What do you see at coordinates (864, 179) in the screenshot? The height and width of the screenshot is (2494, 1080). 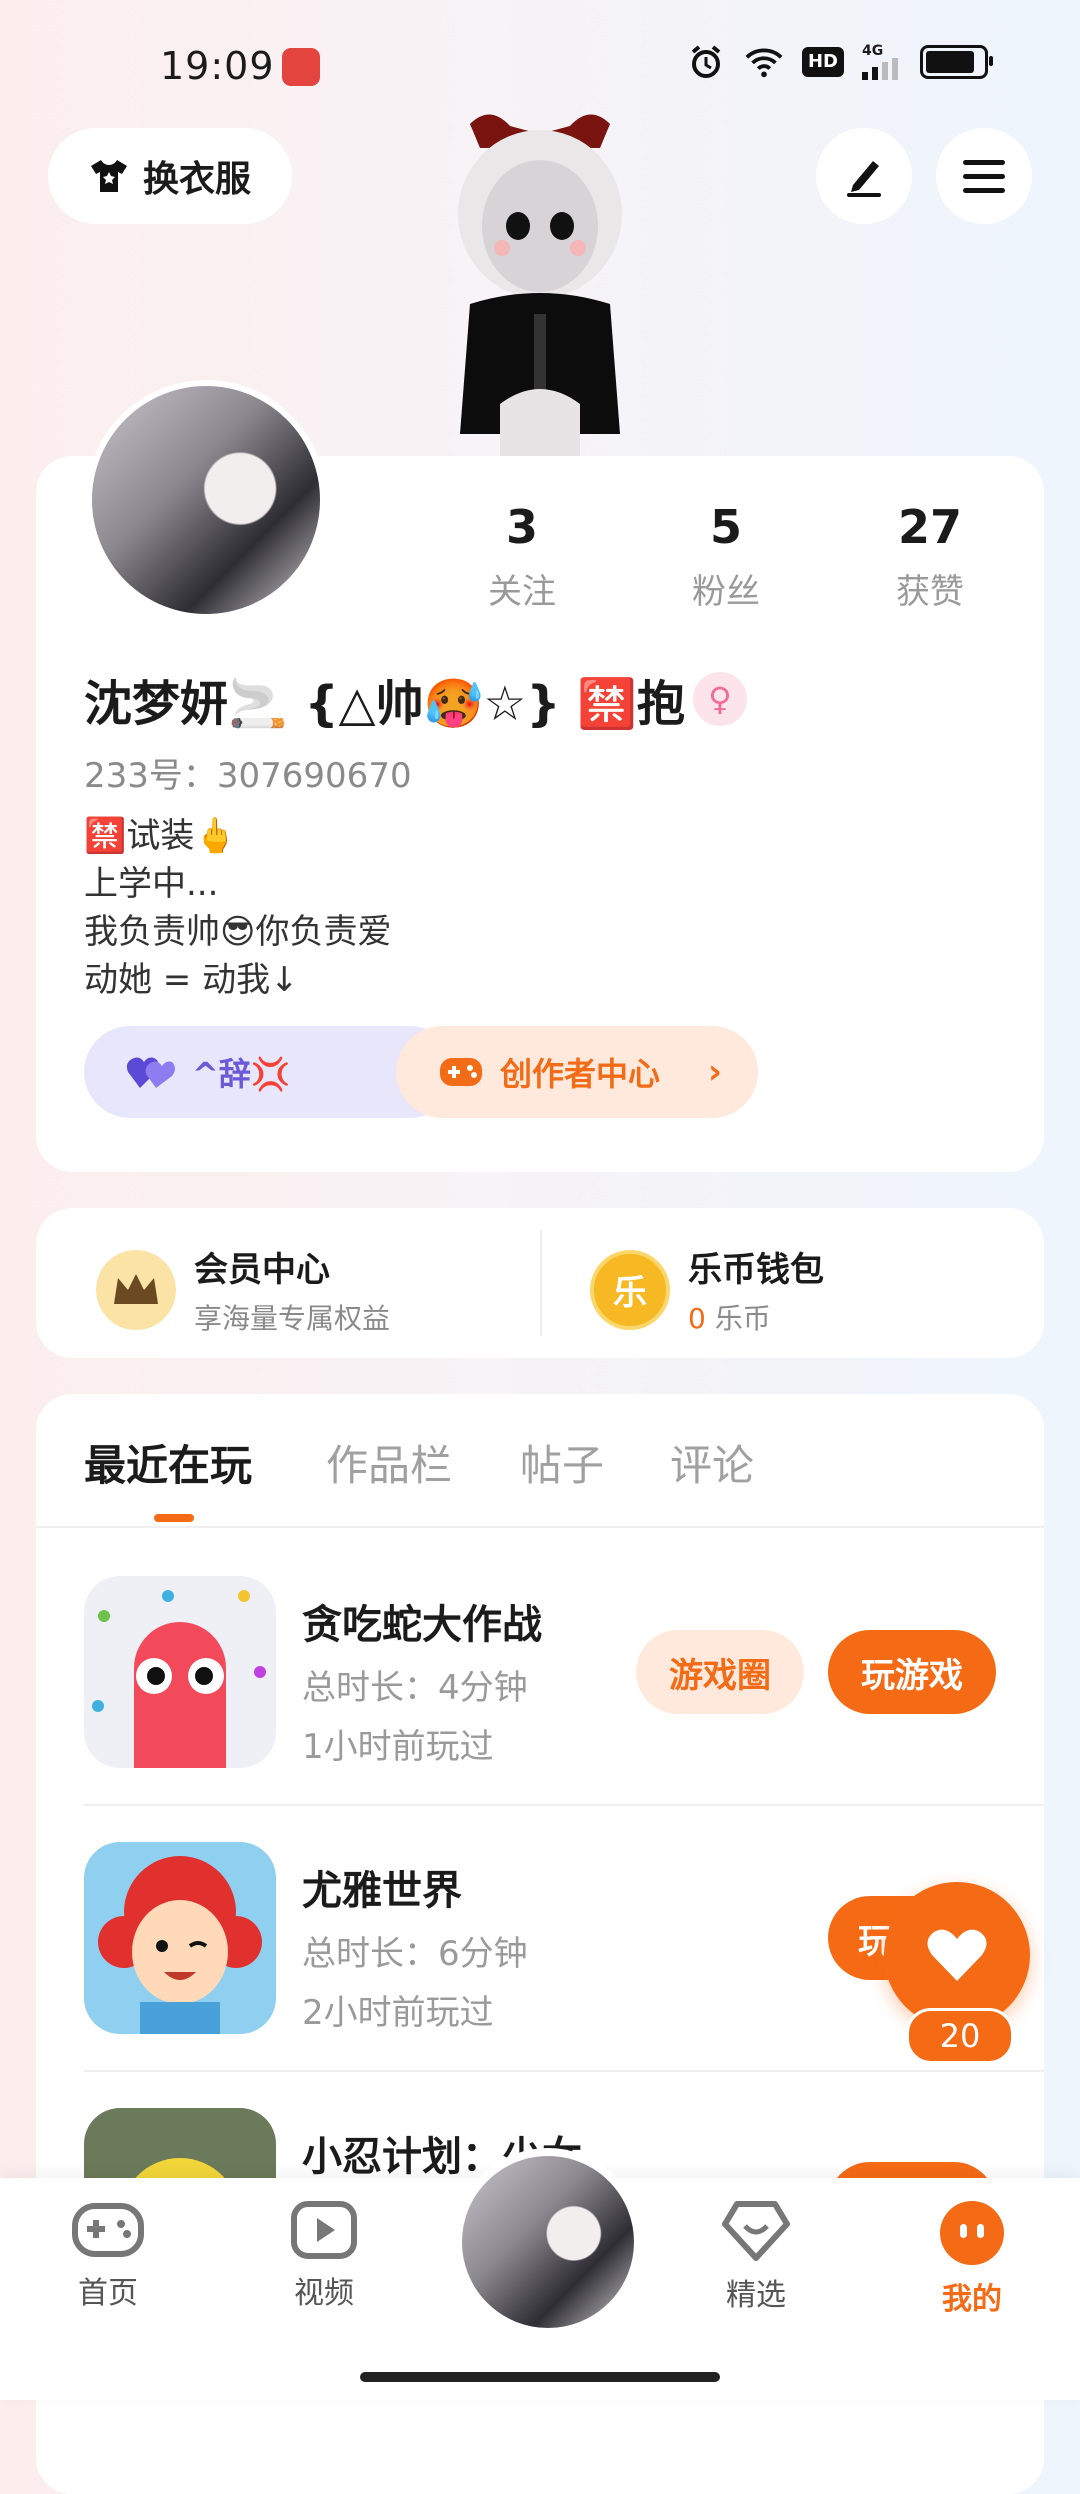 I see `edit-icon` at bounding box center [864, 179].